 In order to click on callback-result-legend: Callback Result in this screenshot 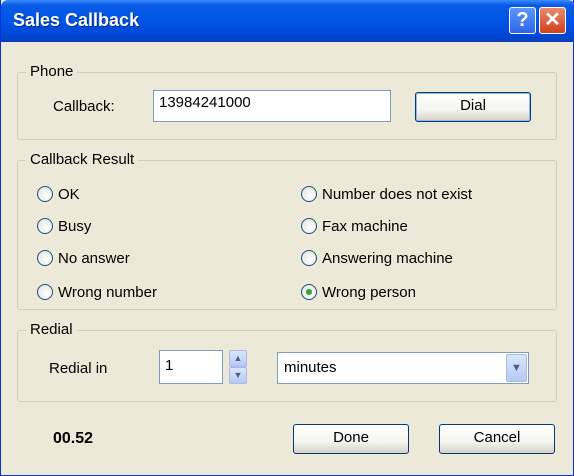, I will do `click(82, 159)`.